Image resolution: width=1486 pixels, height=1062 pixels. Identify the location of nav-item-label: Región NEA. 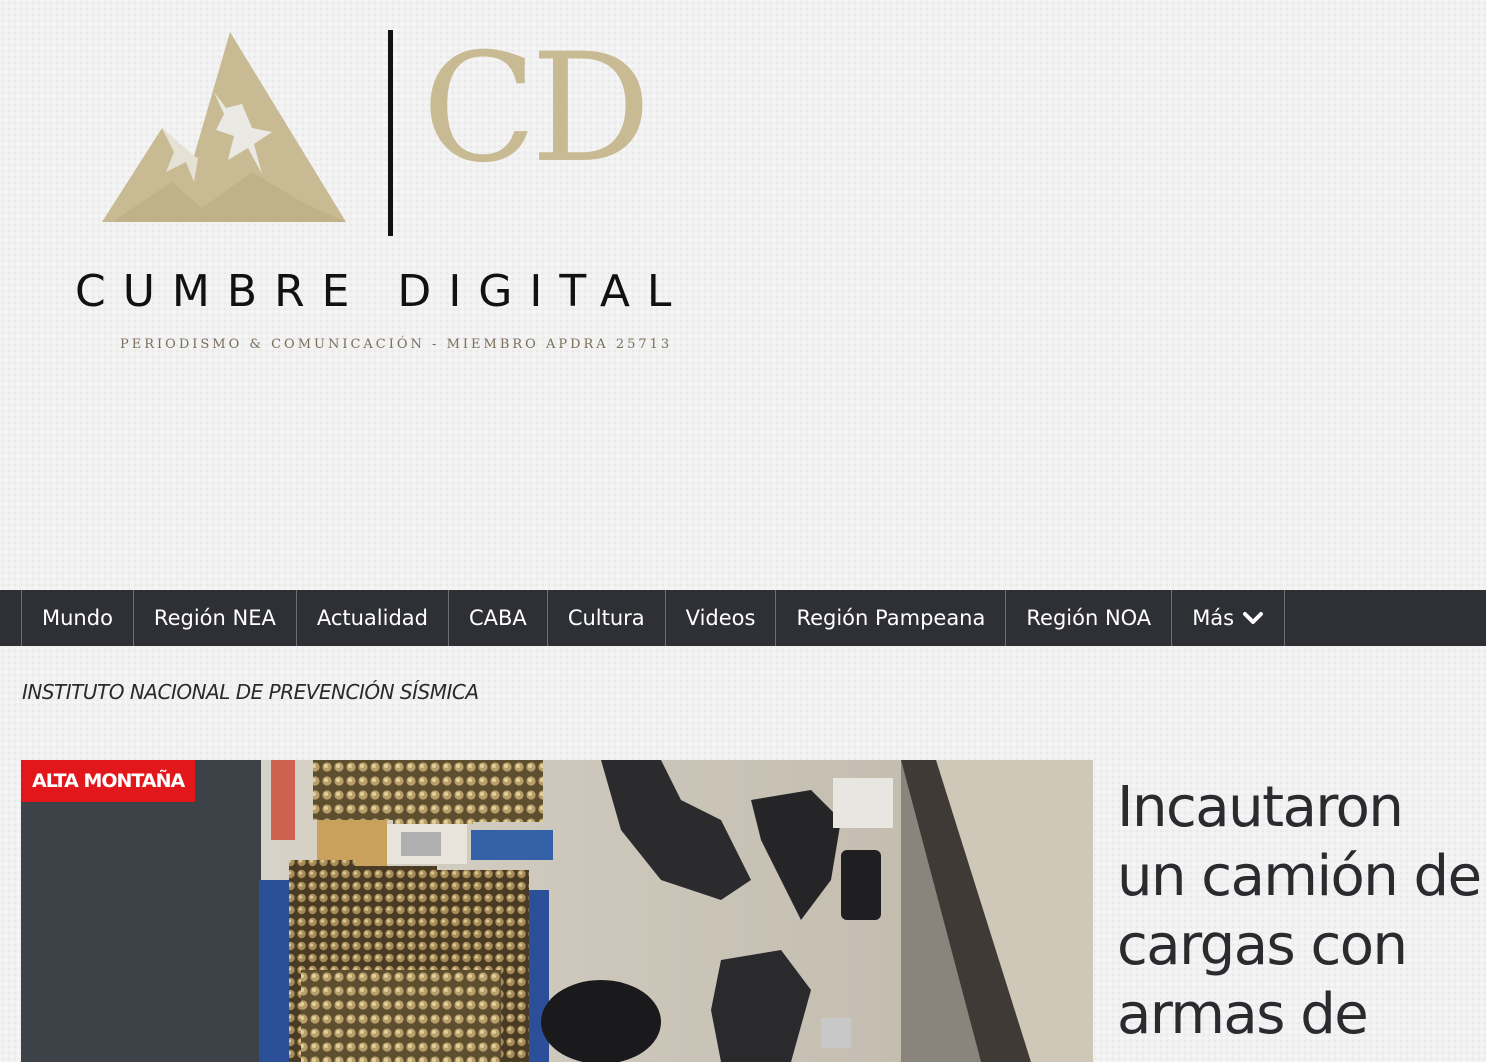
(214, 618).